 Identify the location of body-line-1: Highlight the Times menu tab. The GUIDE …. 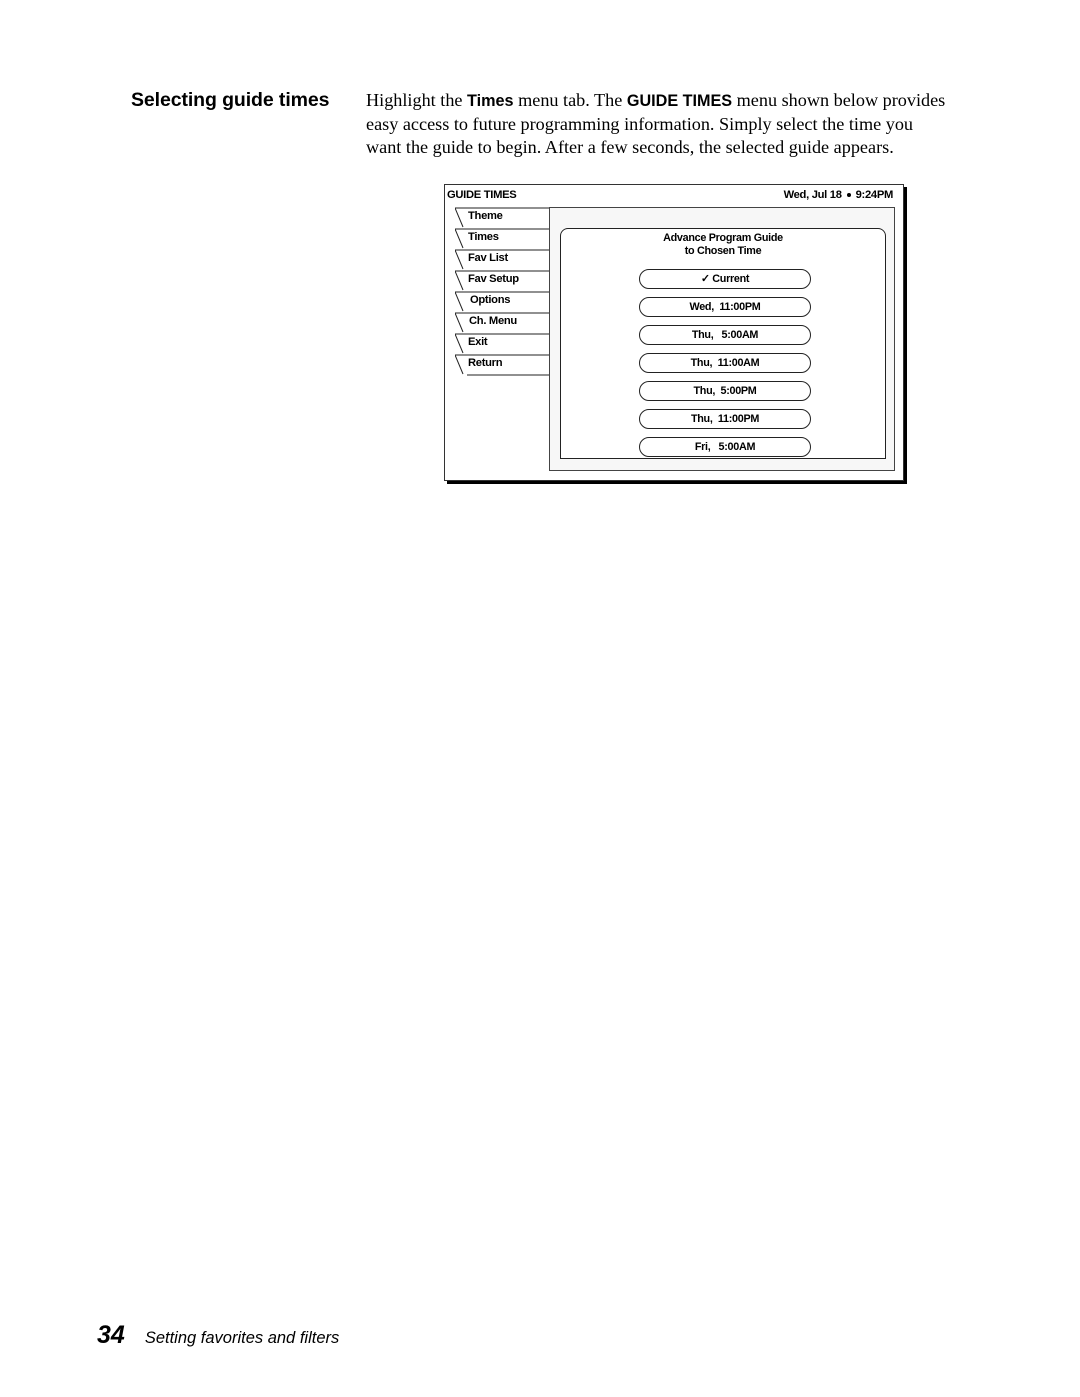
(686, 101).